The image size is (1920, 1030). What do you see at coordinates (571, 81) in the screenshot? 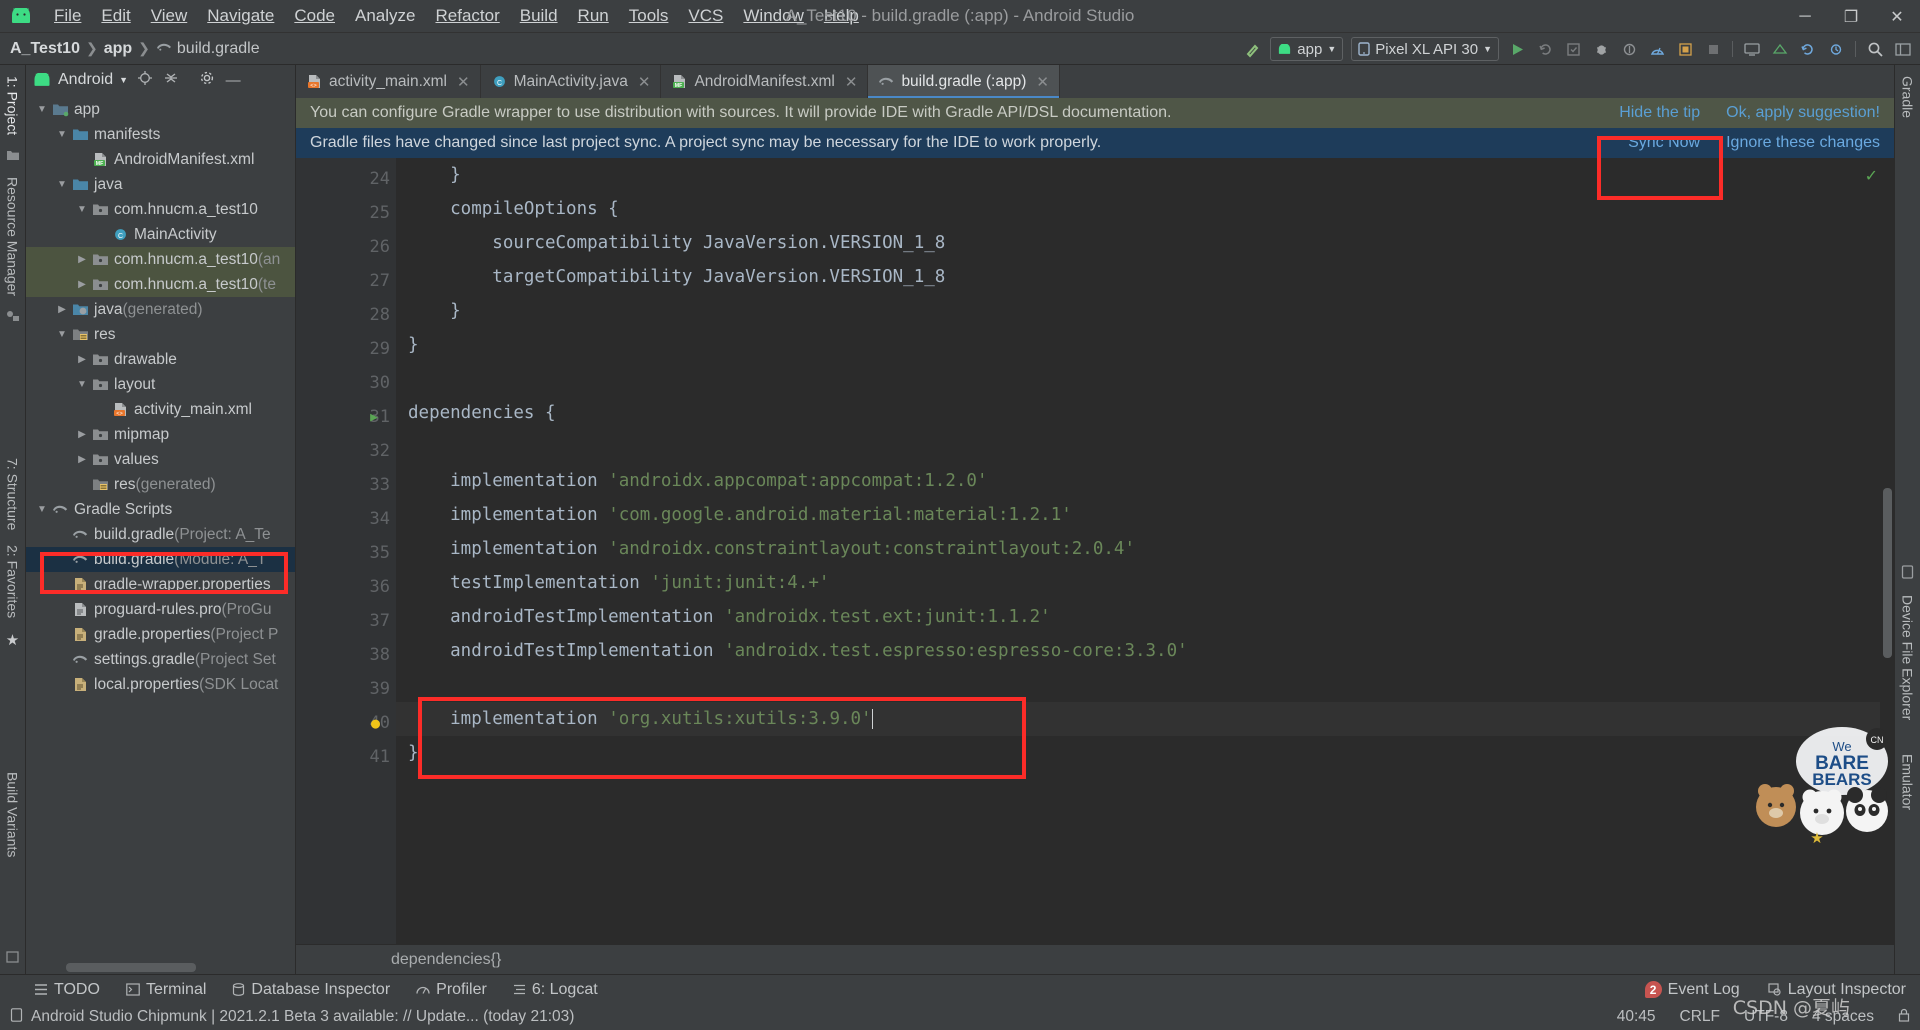
I see `editor-tab-mainactivity-java: C MainActivity.java ✕` at bounding box center [571, 81].